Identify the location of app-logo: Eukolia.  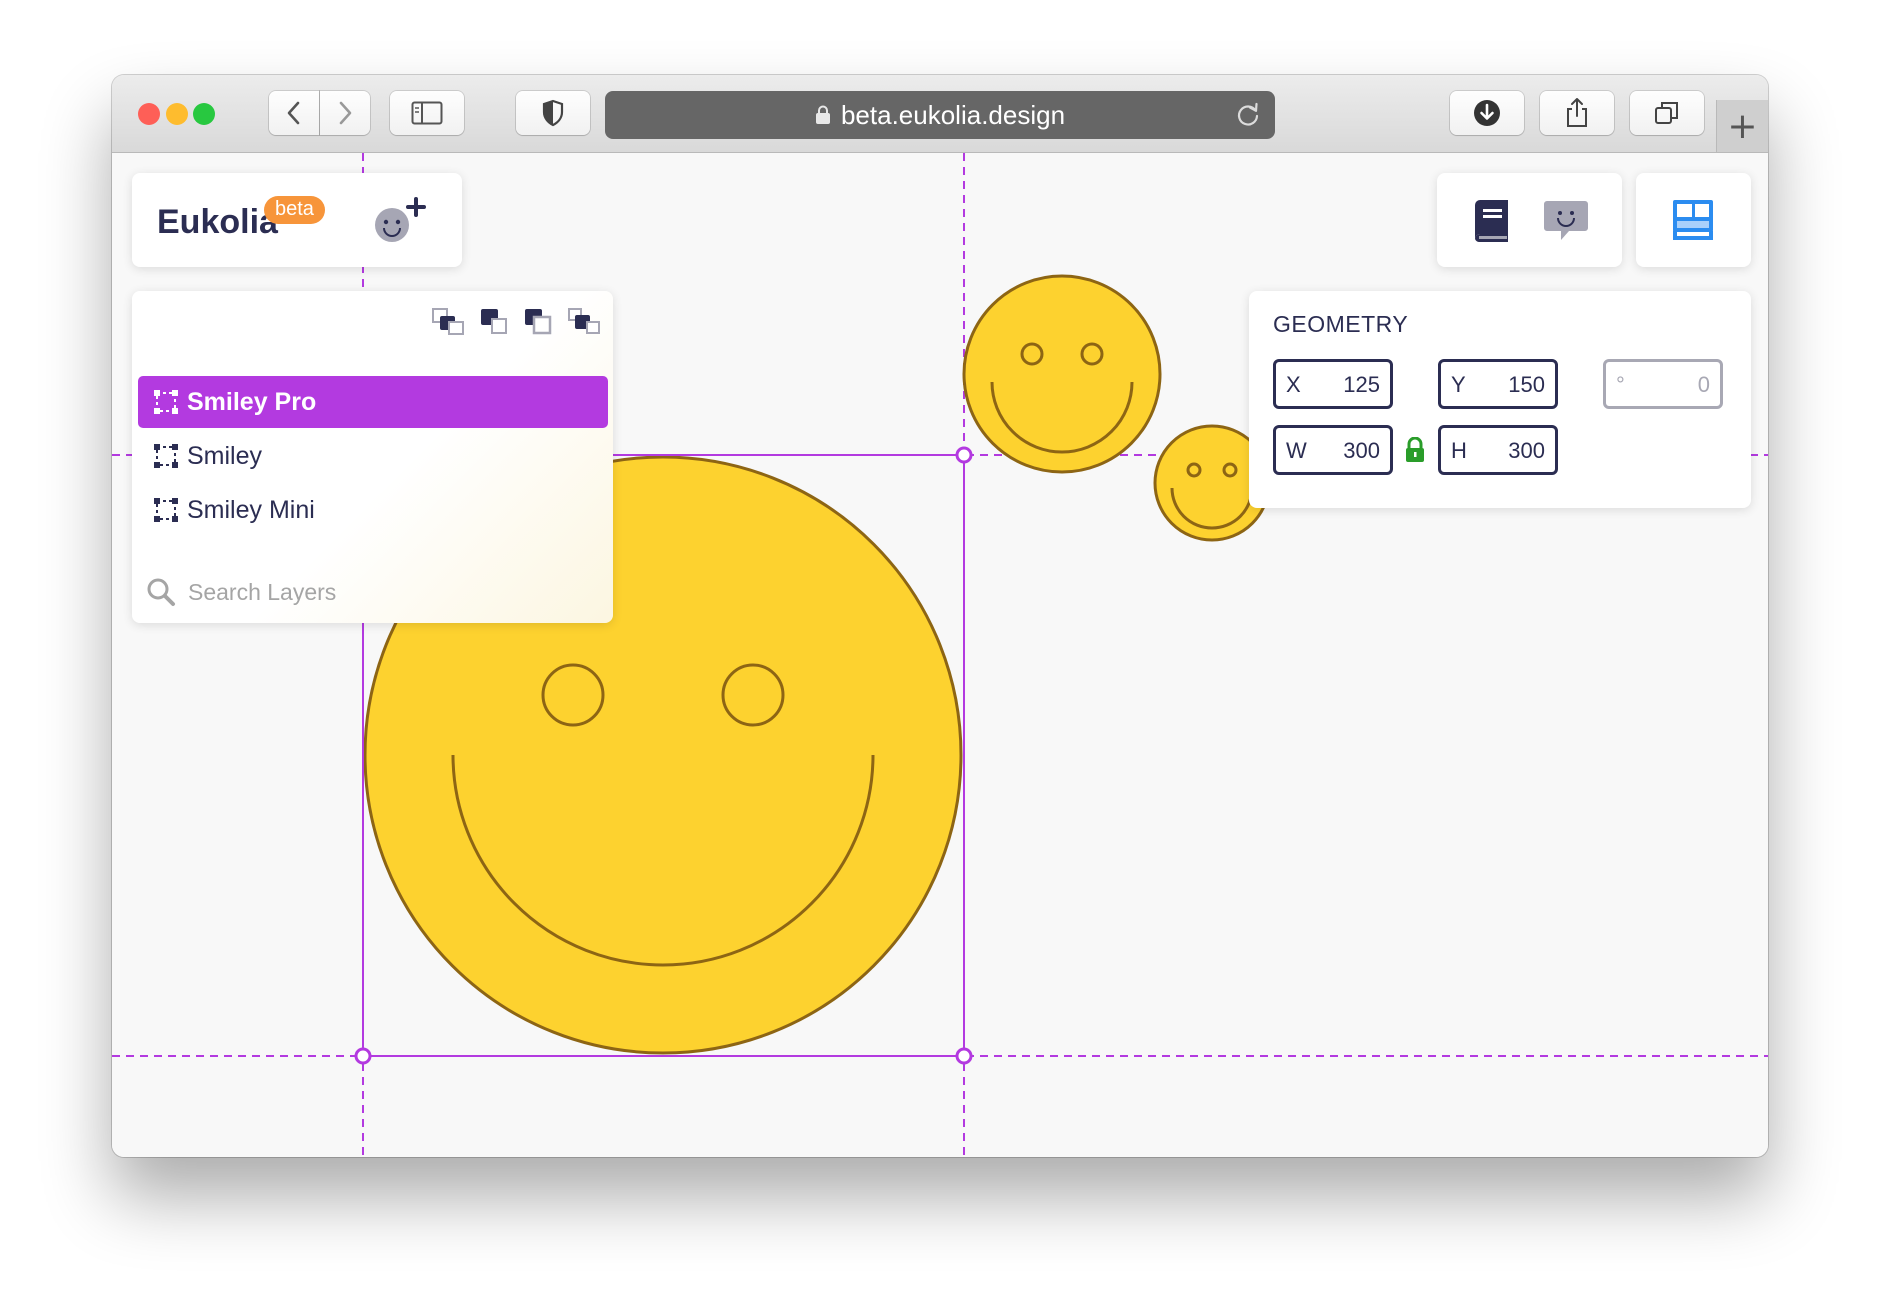
(217, 222).